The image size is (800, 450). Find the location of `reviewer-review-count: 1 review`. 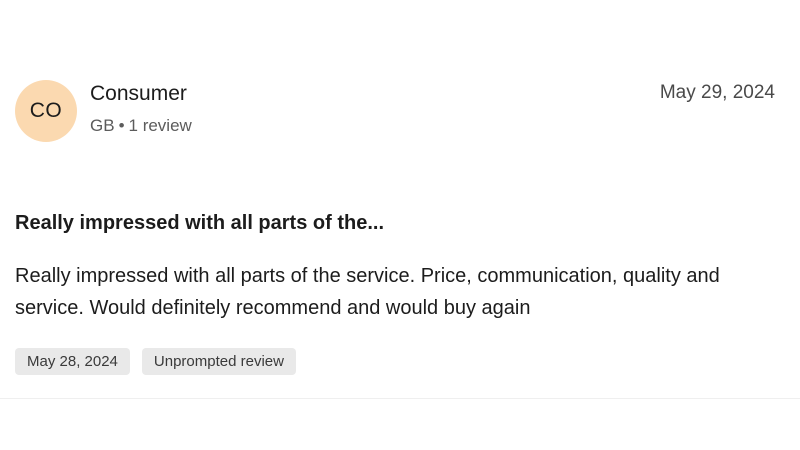

reviewer-review-count: 1 review is located at coordinates (160, 125).